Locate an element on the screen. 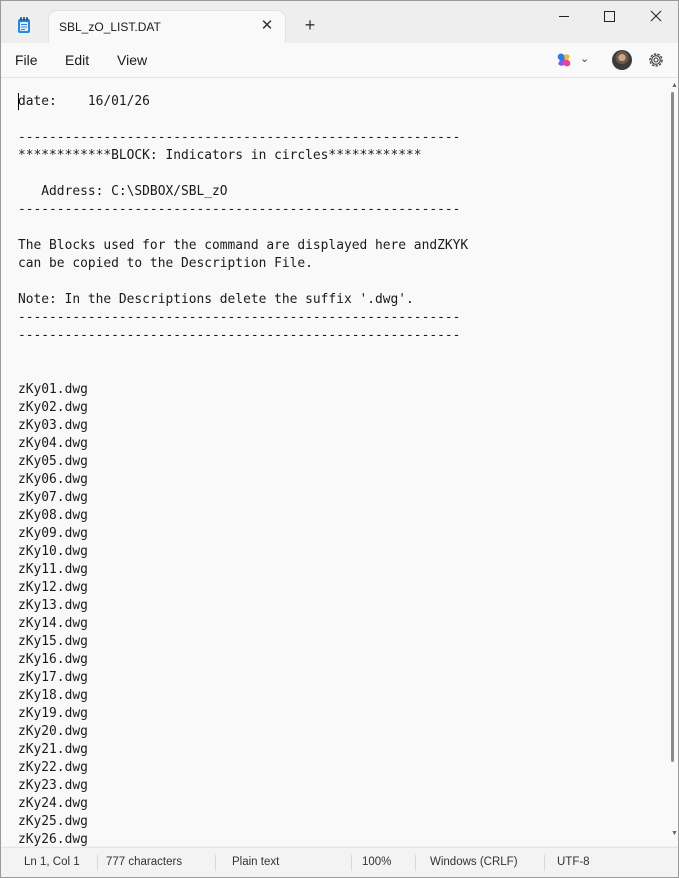 The width and height of the screenshot is (679, 878). chevron-down-icon: ⌄ is located at coordinates (584, 58).